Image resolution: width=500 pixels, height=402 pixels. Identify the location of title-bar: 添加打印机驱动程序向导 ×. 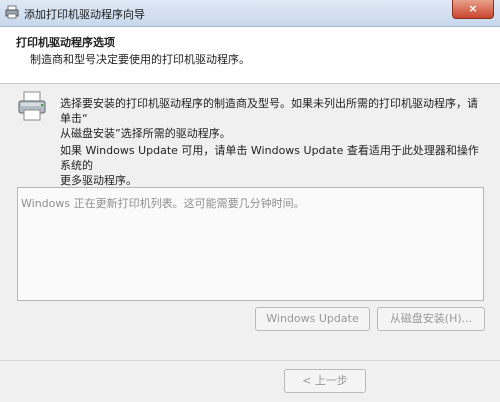
(250, 13).